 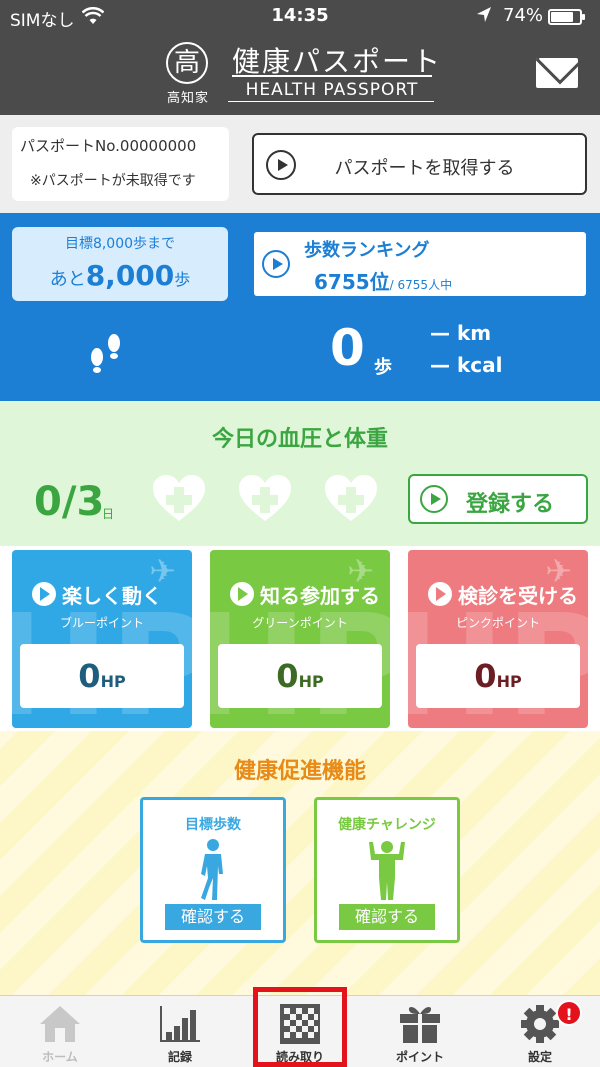 I want to click on flexing-person-icon, so click(x=387, y=870).